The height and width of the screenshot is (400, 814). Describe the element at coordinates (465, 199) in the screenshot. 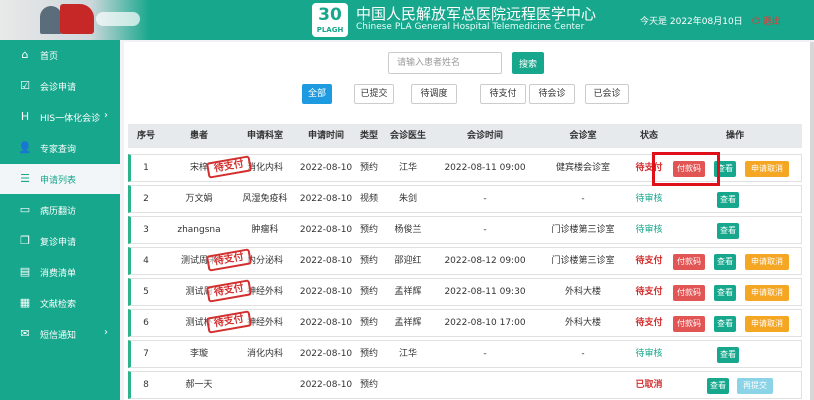

I see `table-row: 2 万文娟 风湿免疫科 2022-08-10 视频 朱剑 - - 待审核 查看` at that location.